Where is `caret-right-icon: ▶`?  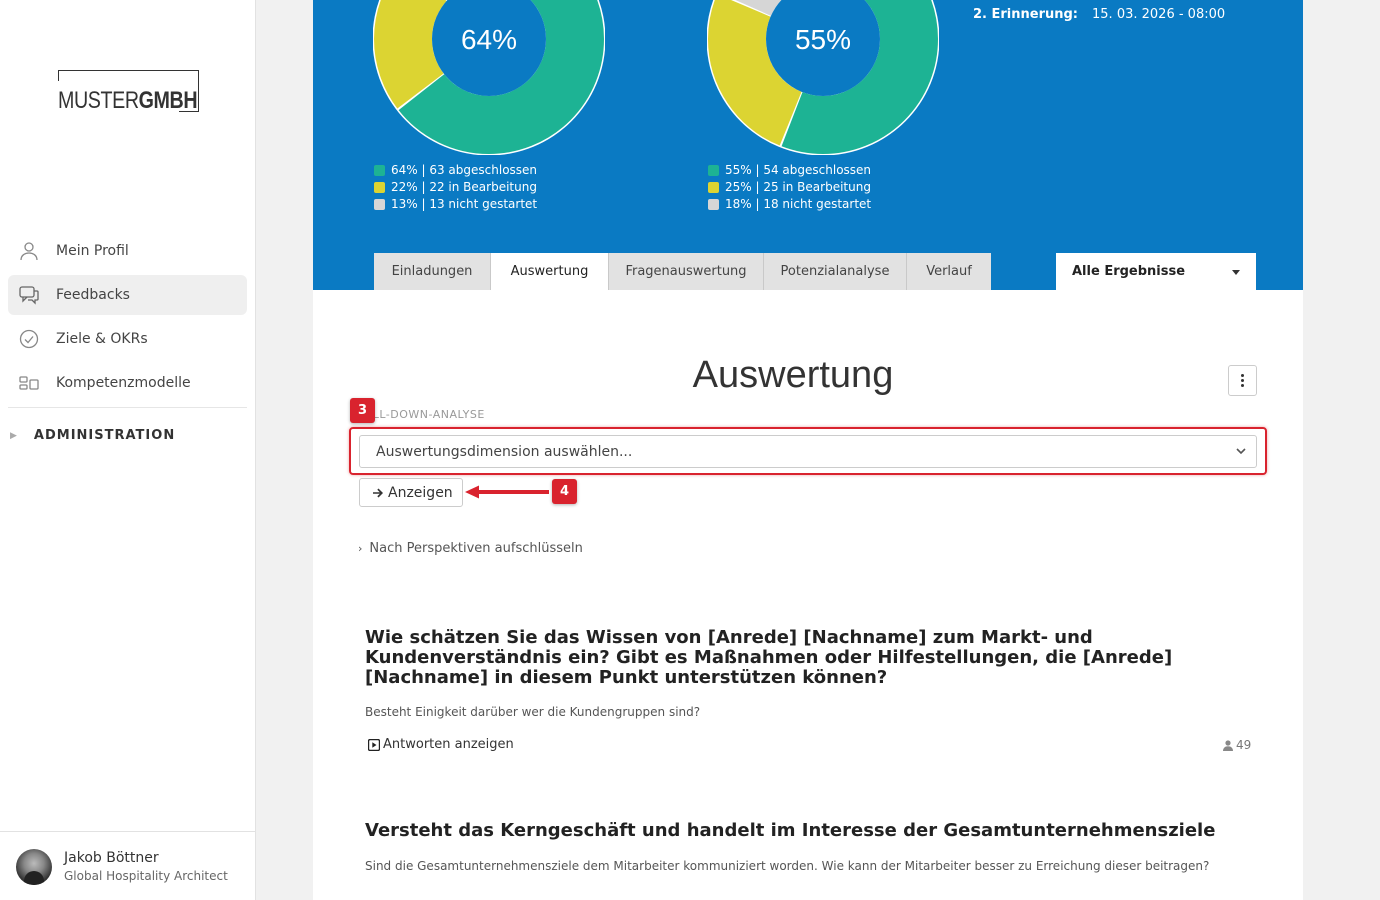 caret-right-icon: ▶ is located at coordinates (14, 435).